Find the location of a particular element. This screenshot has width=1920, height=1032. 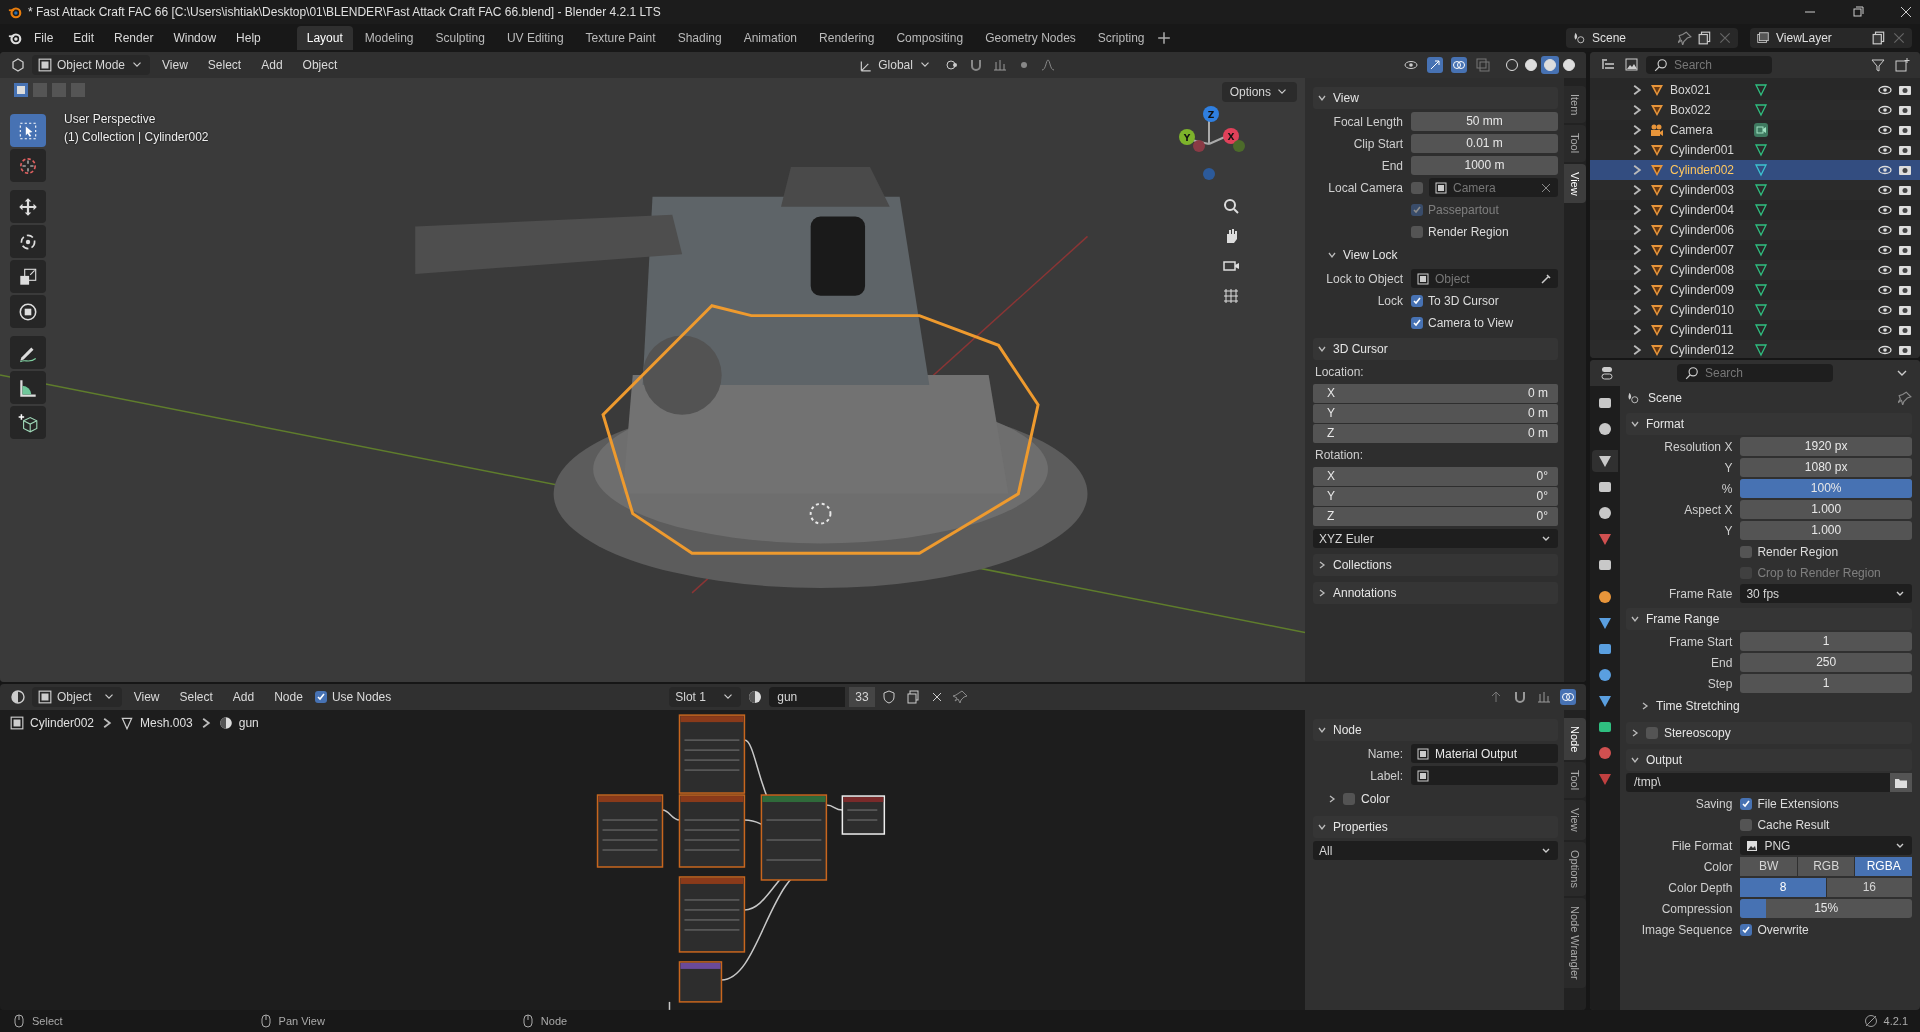

checkbox: File Extensions is located at coordinates (1789, 803).